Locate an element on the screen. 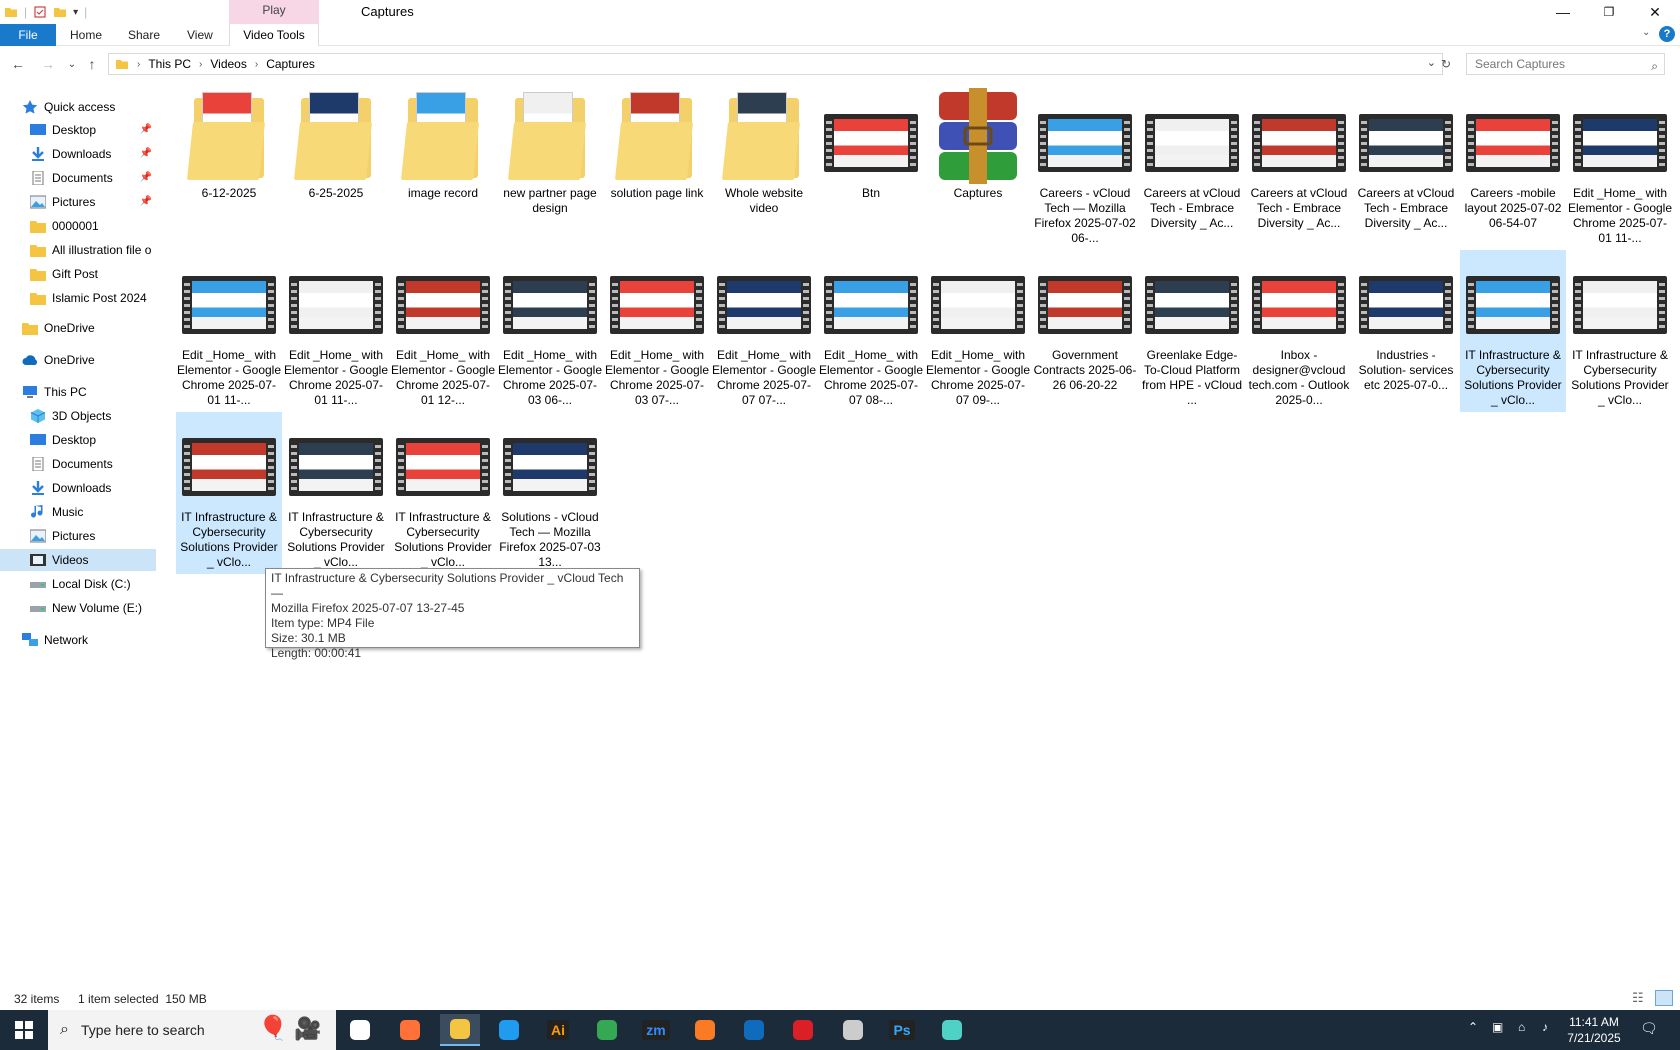 The image size is (1680, 1050). sidebar-item-pictures: Pictures 📌 is located at coordinates (78, 202).